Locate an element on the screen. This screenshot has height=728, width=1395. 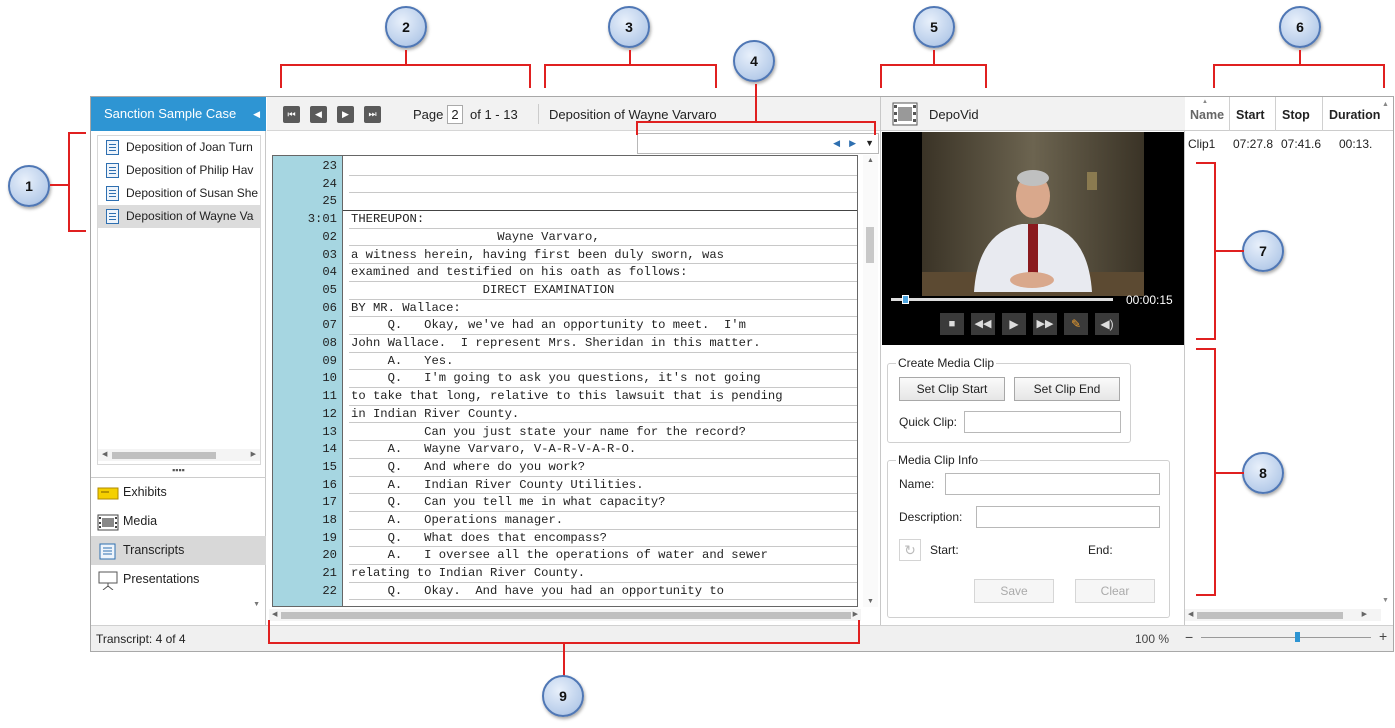
column-header-stop: Stop is located at coordinates (1299, 114).